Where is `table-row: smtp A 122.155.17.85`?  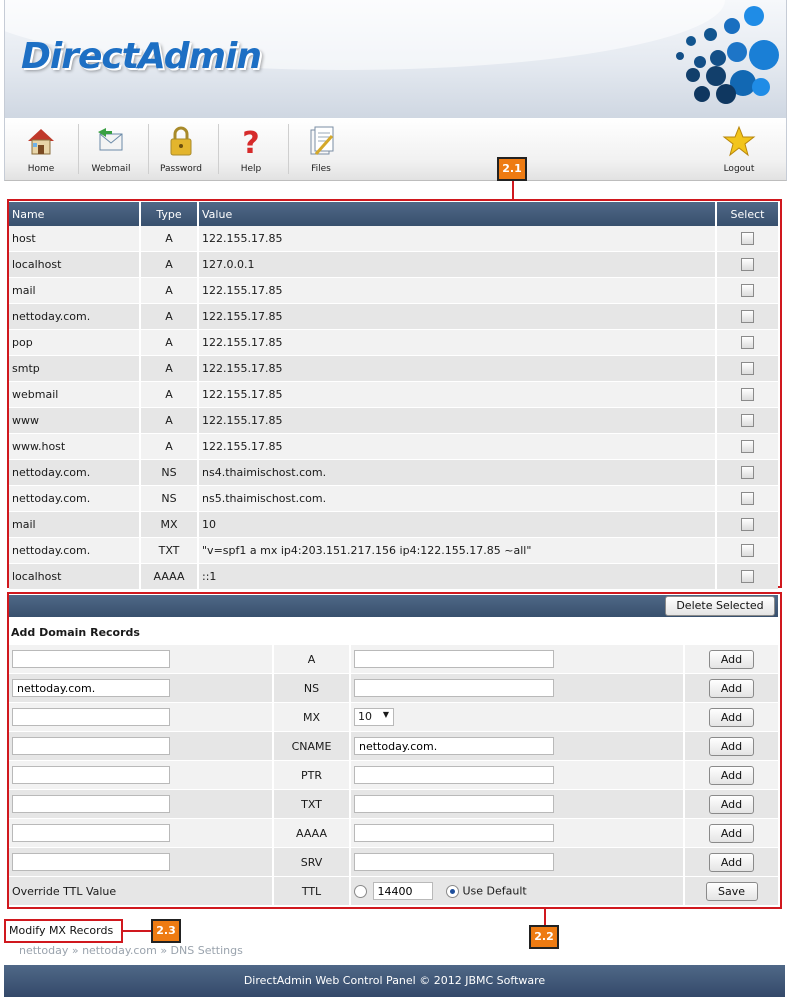 table-row: smtp A 122.155.17.85 is located at coordinates (393, 368).